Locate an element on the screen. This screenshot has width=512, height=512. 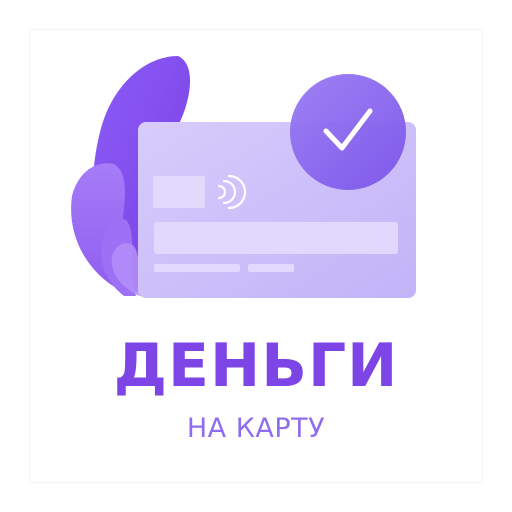
card-number-field is located at coordinates (276, 238).